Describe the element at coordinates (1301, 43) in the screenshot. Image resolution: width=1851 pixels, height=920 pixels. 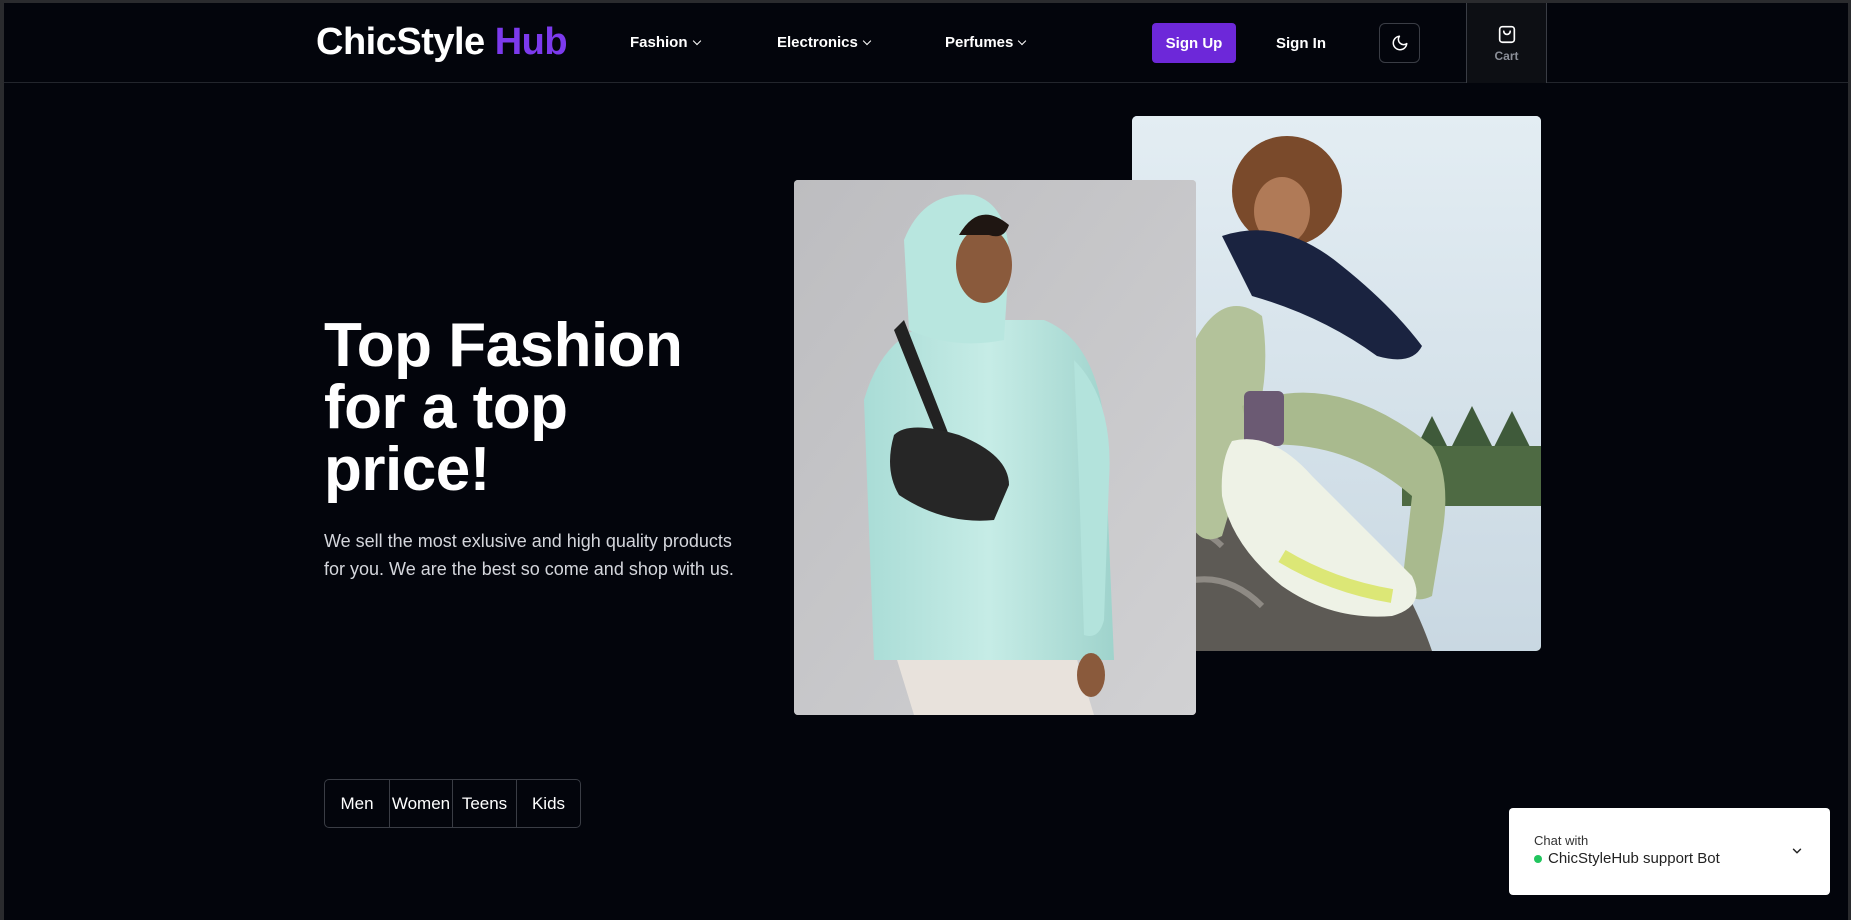
I see `sign-in-button: Sign In` at that location.